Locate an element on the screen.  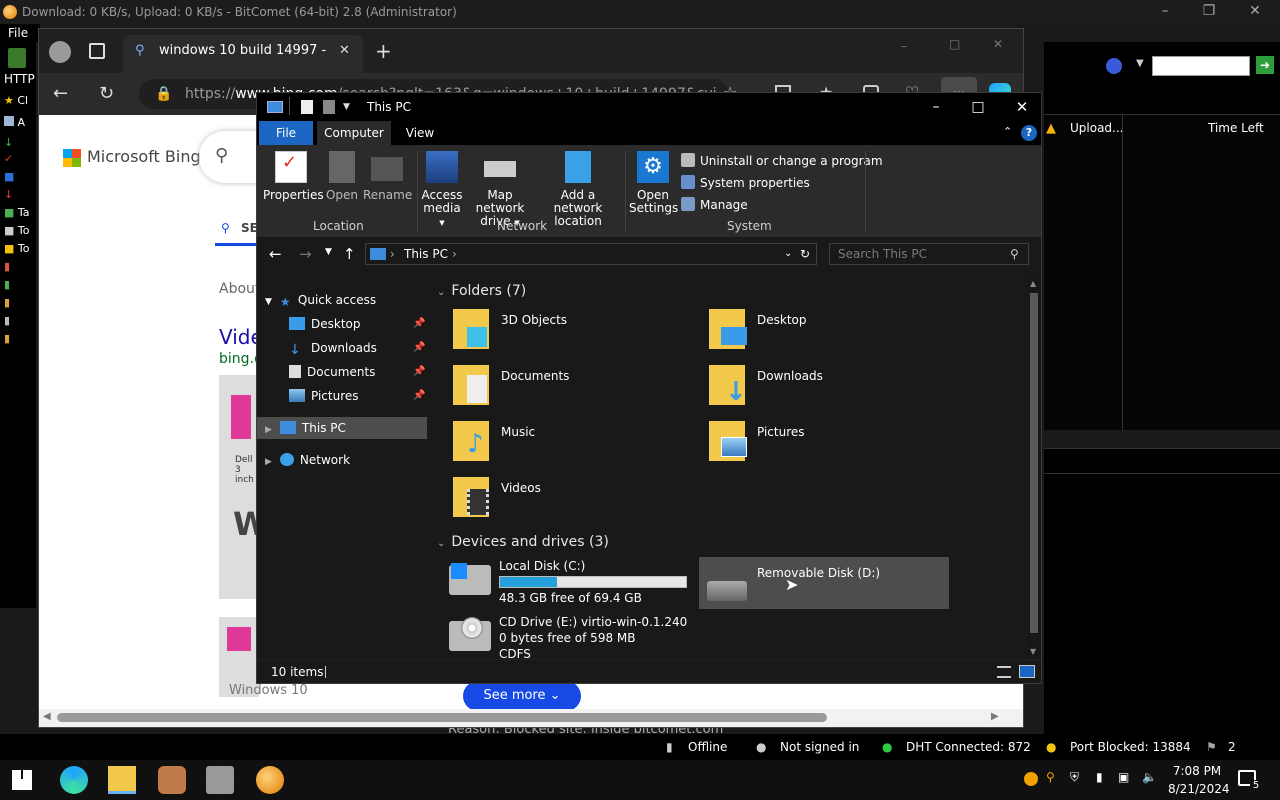
port-status: Port Blocked: 13884 is located at coordinates (1130, 747).